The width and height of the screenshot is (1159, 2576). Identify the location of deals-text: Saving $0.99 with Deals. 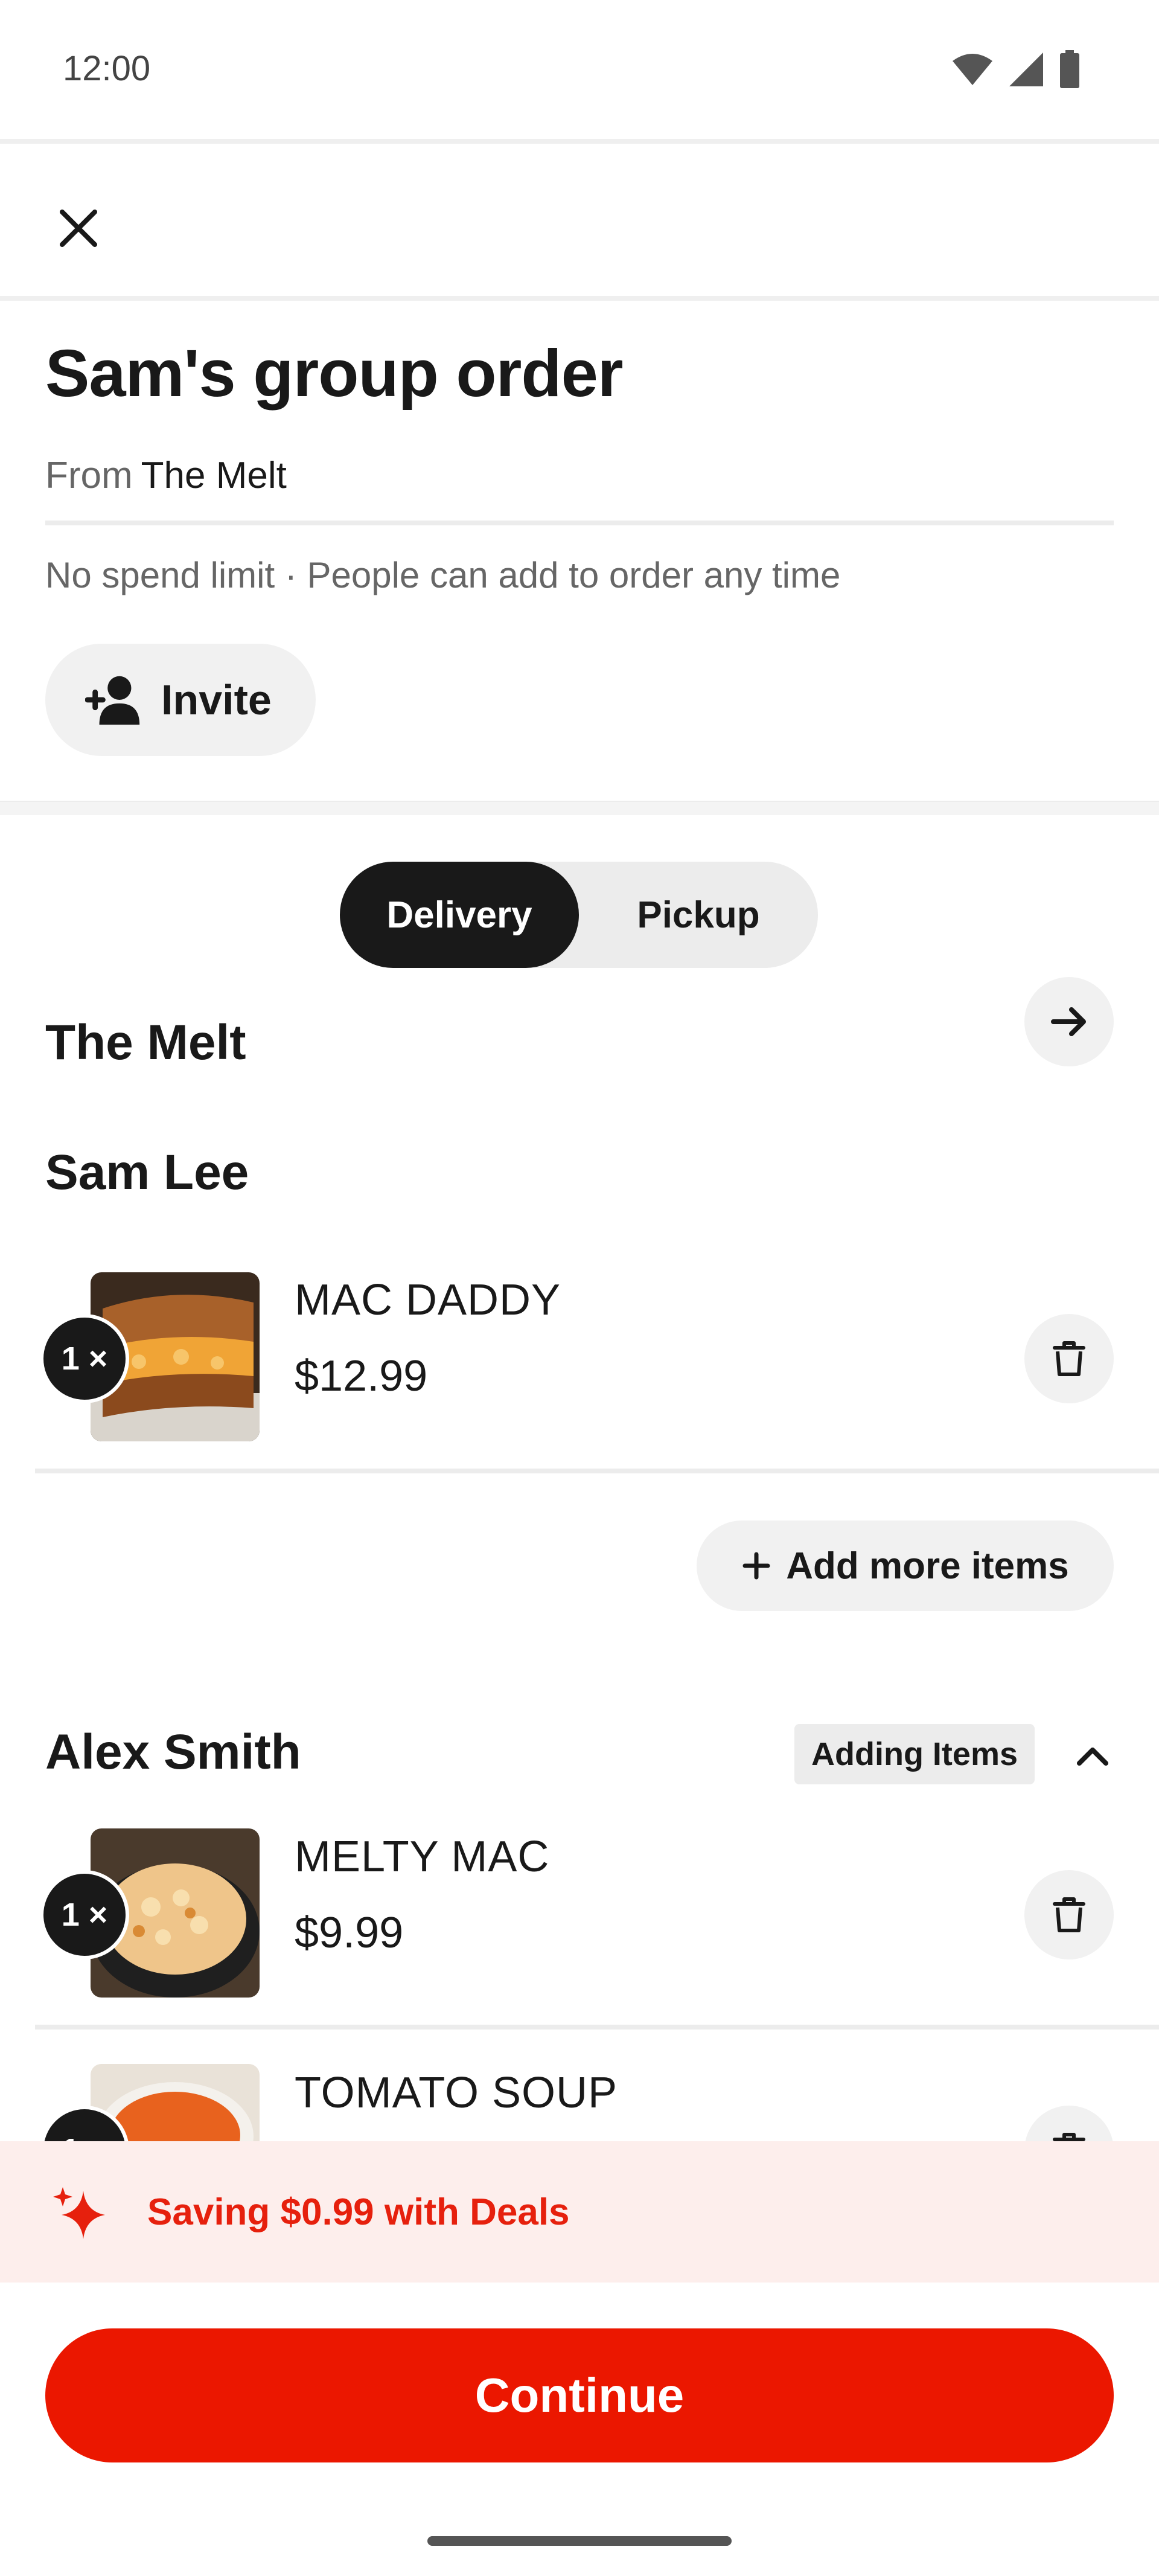
(358, 2212).